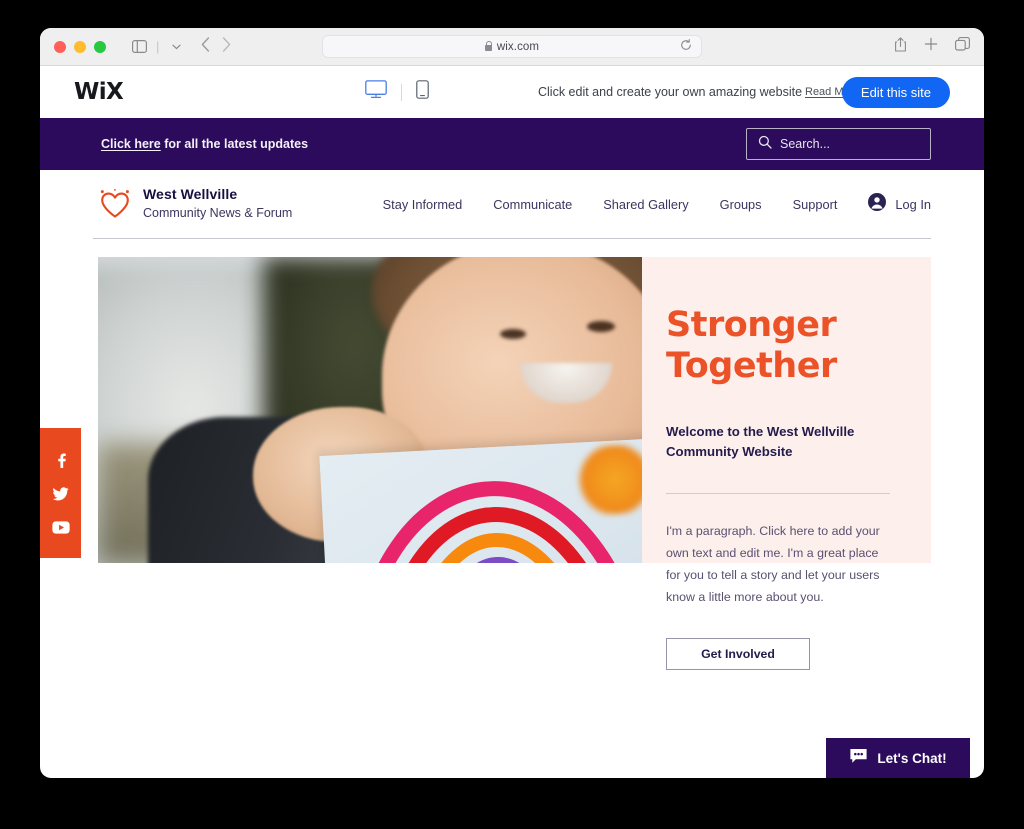  Describe the element at coordinates (422, 92) in the screenshot. I see `mobile-phone-icon` at that location.